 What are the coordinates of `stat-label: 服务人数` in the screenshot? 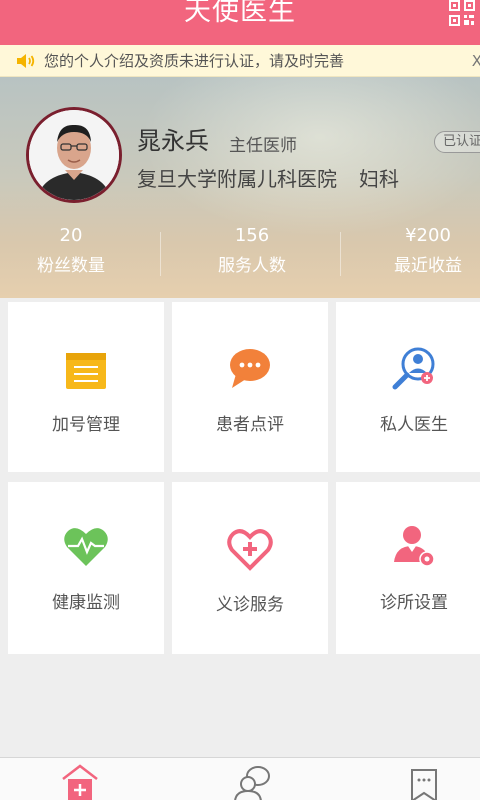 It's located at (252, 266).